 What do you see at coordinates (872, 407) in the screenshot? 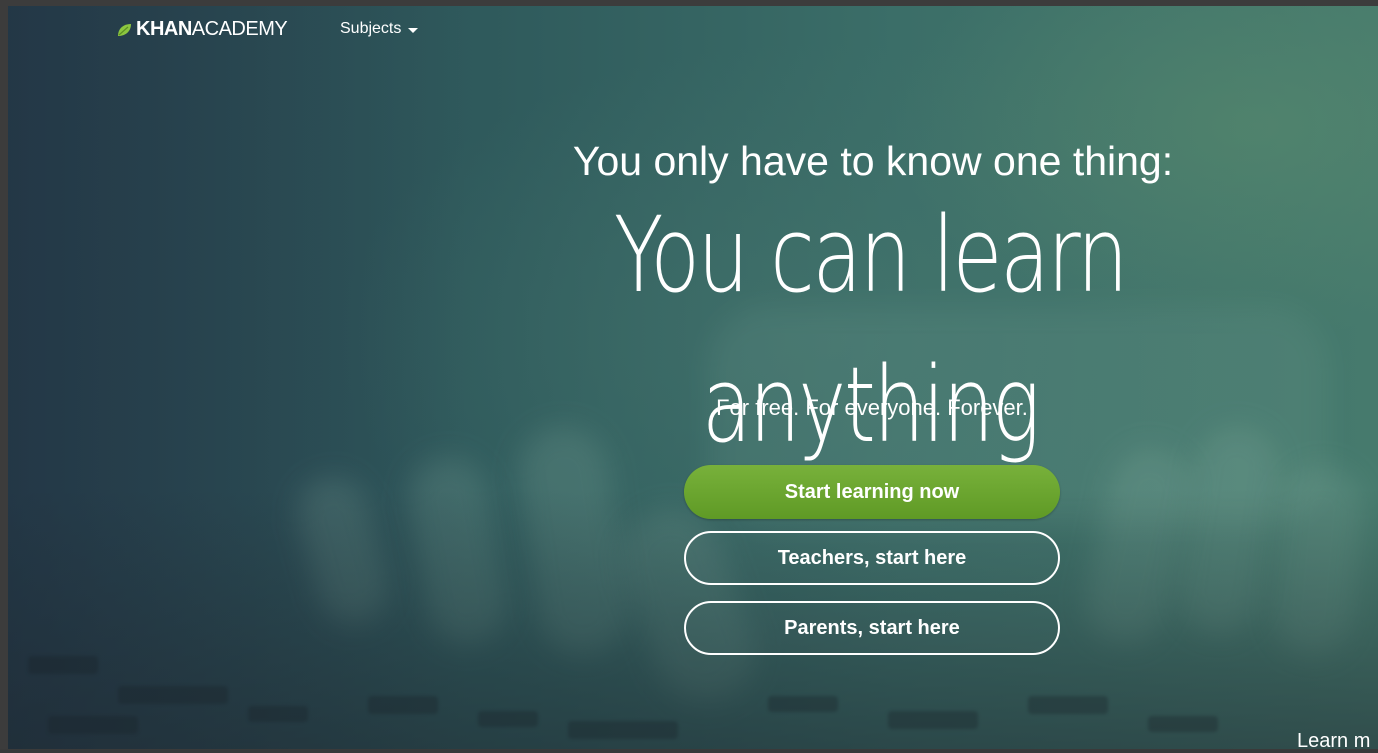
I see `hero-subline: For free. For everyone. Forever.` at bounding box center [872, 407].